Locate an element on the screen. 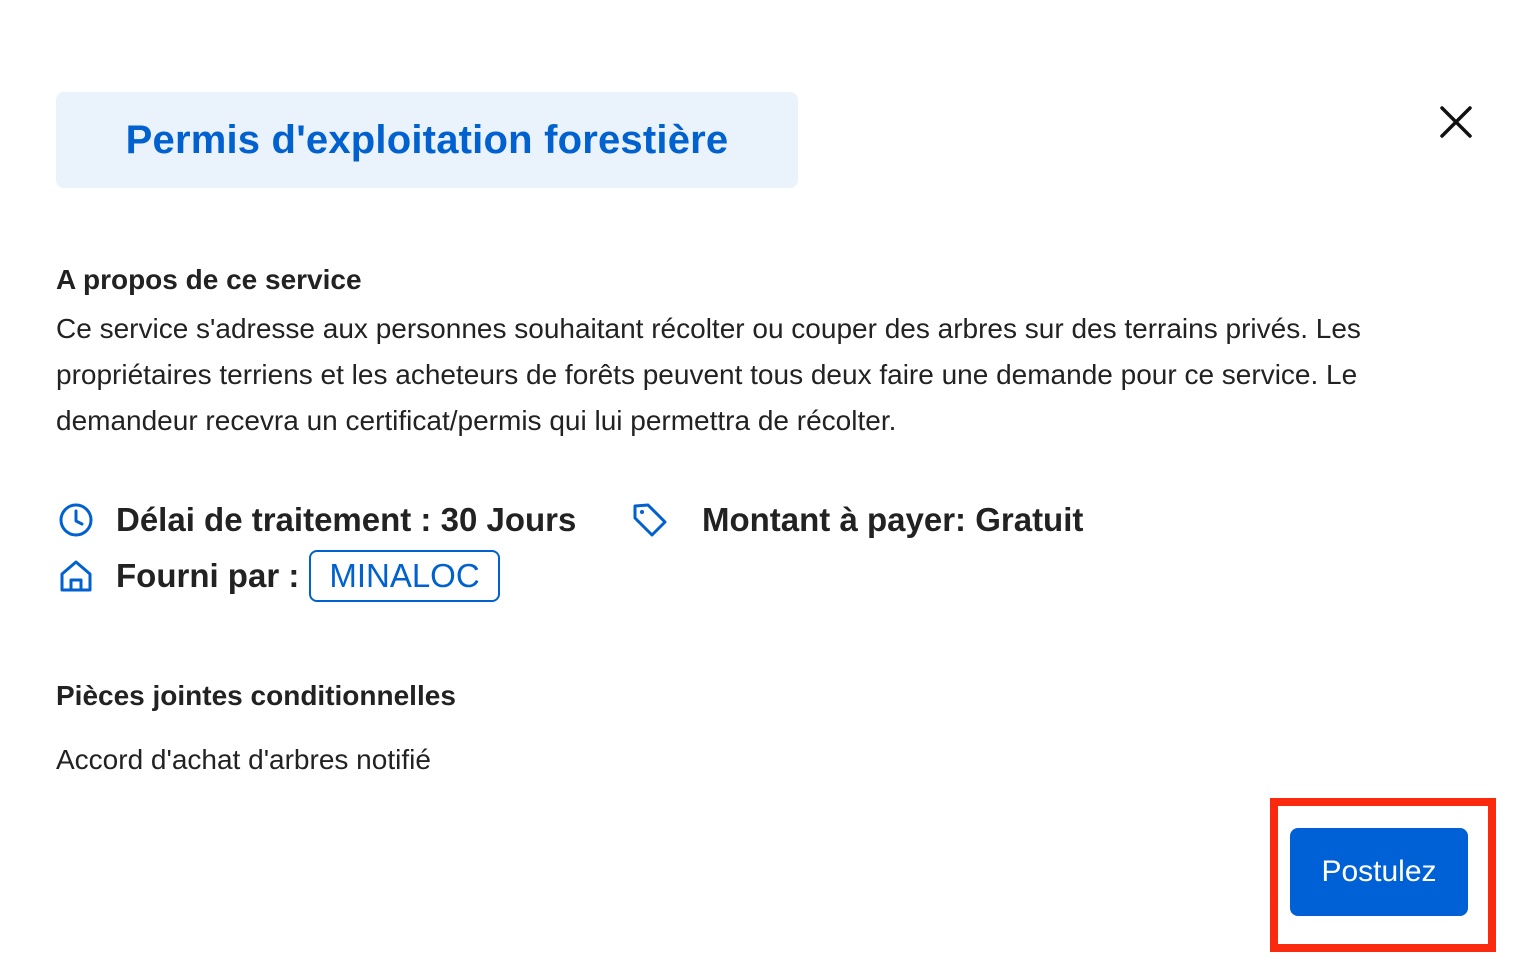  provider-row: Fourni par : MINALOC is located at coordinates (278, 576).